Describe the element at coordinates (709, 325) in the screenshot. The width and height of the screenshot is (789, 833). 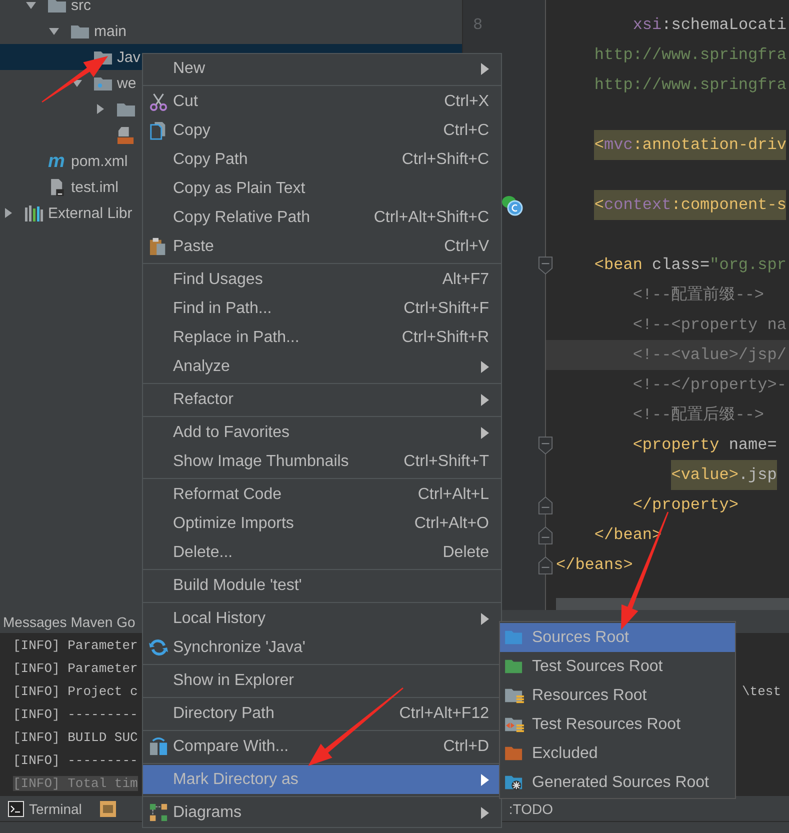
I see `code-line: <!--<property na` at that location.